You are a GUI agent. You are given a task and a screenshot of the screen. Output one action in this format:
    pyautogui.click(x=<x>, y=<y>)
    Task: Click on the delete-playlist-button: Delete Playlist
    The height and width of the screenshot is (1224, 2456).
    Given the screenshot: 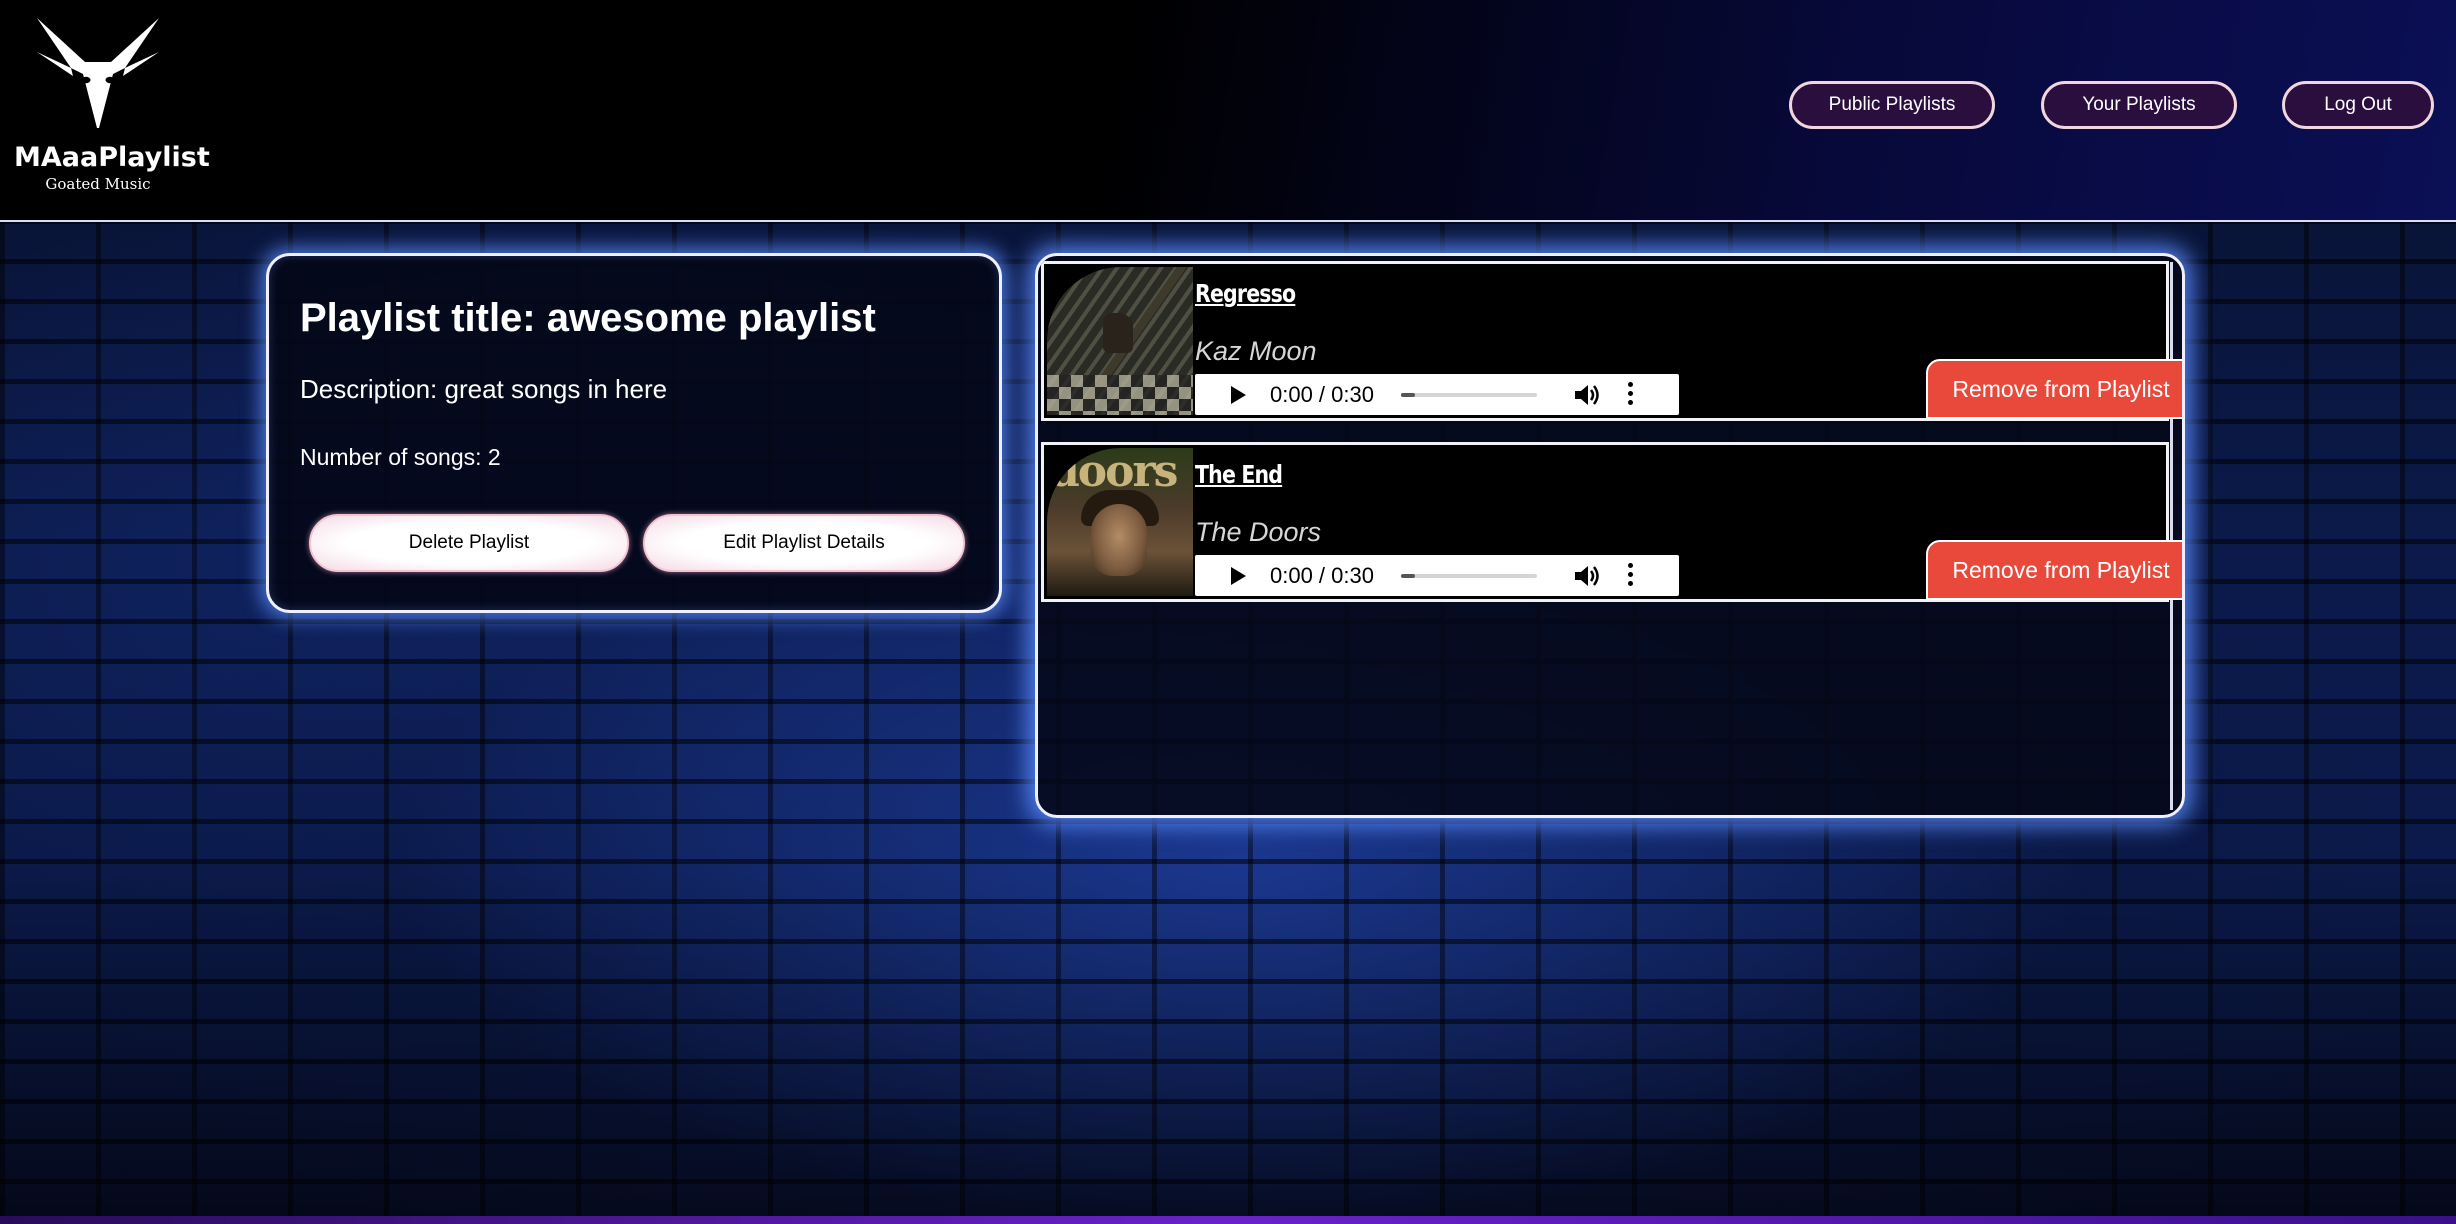 What is the action you would take?
    pyautogui.click(x=469, y=543)
    